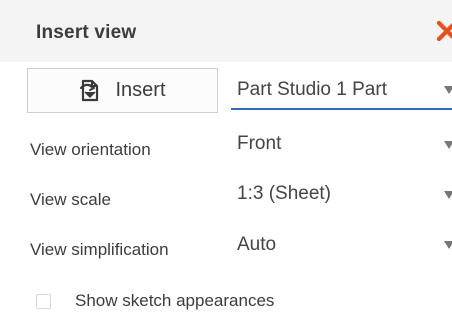 The width and height of the screenshot is (452, 324). Describe the element at coordinates (341, 147) in the screenshot. I see `view-orientation-select: Front` at that location.